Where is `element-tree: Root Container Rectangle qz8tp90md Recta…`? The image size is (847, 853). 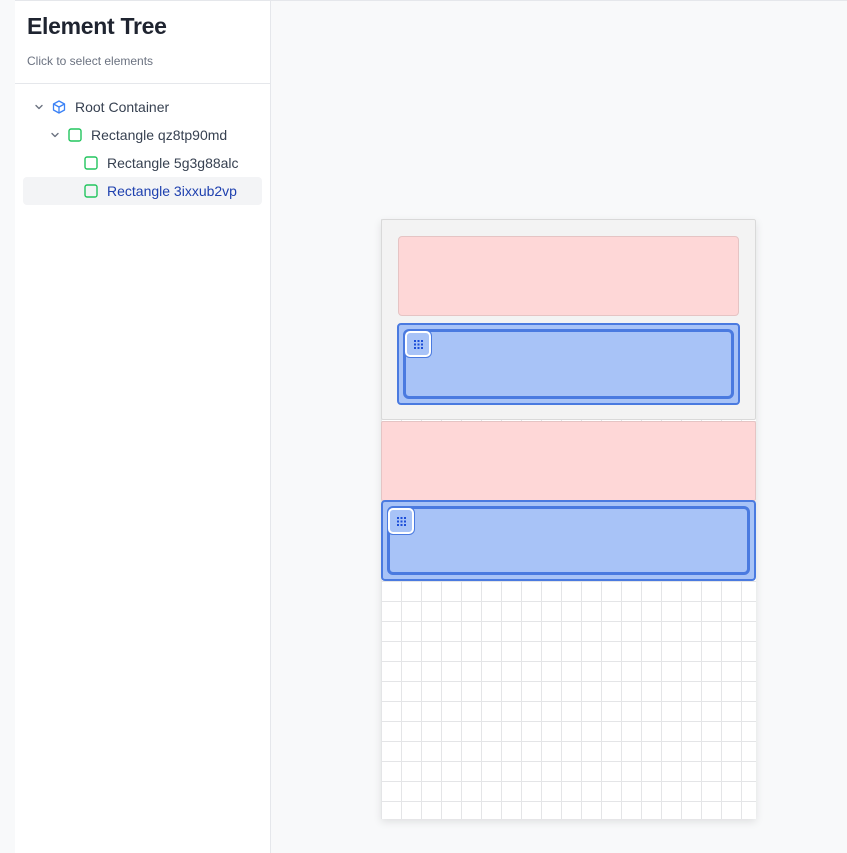 element-tree: Root Container Rectangle qz8tp90md Recta… is located at coordinates (142, 144).